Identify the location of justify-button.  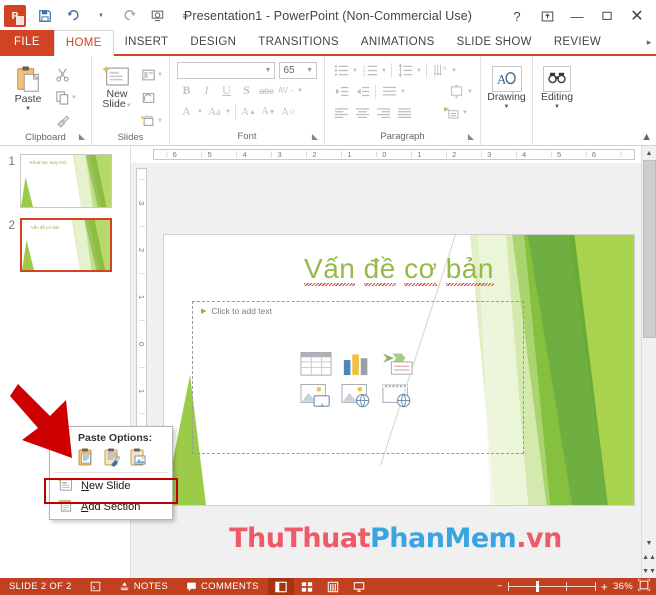
(404, 112).